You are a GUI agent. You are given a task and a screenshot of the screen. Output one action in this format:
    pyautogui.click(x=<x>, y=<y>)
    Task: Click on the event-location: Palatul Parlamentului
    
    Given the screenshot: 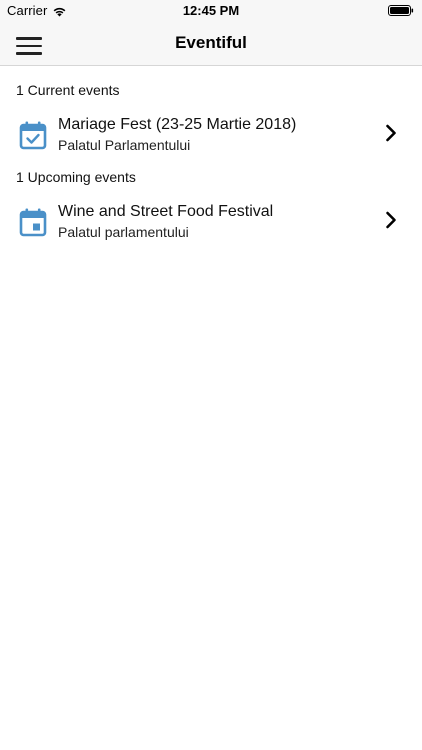 What is the action you would take?
    pyautogui.click(x=124, y=145)
    